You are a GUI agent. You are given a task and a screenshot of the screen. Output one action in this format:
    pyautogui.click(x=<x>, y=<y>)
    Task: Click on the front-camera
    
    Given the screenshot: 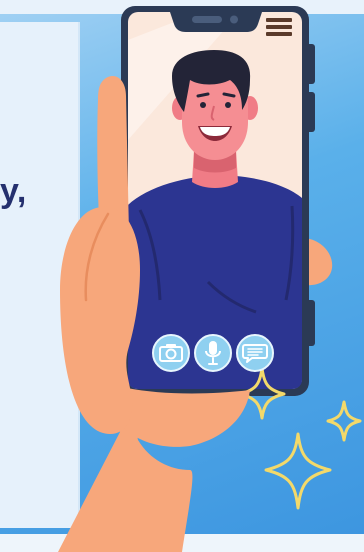 What is the action you would take?
    pyautogui.click(x=234, y=19)
    